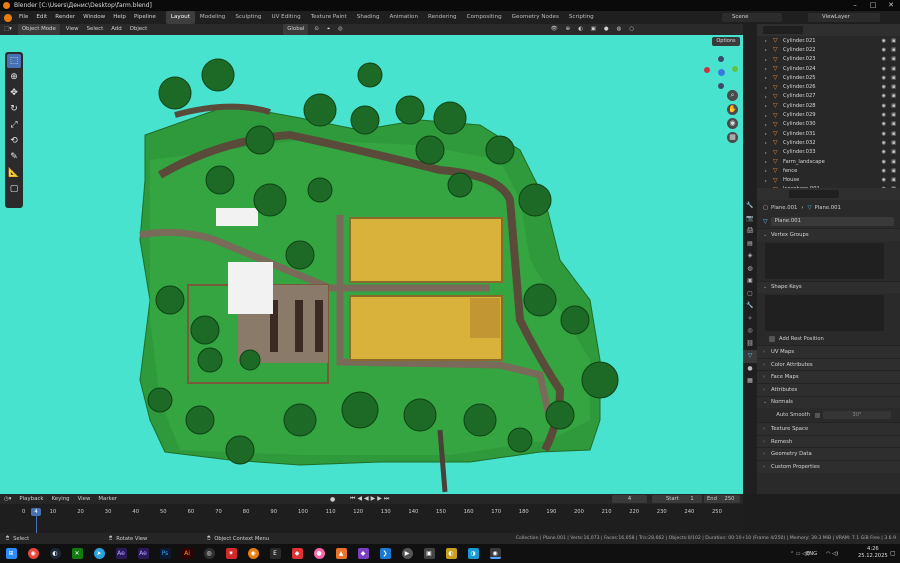 Image resolution: width=900 pixels, height=563 pixels. What do you see at coordinates (817, 415) in the screenshot?
I see `auto-smooth-checkbox` at bounding box center [817, 415].